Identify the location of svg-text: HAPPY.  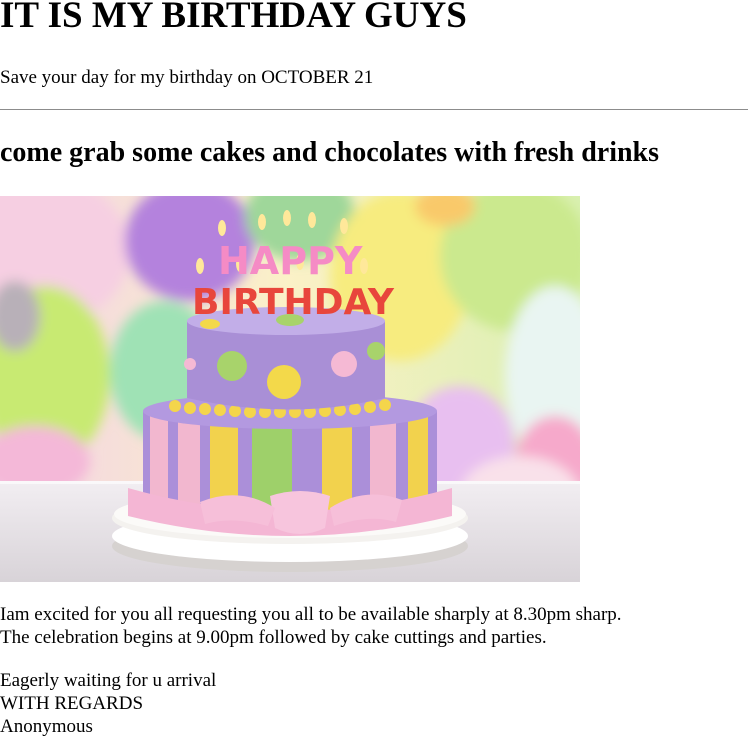
(290, 261).